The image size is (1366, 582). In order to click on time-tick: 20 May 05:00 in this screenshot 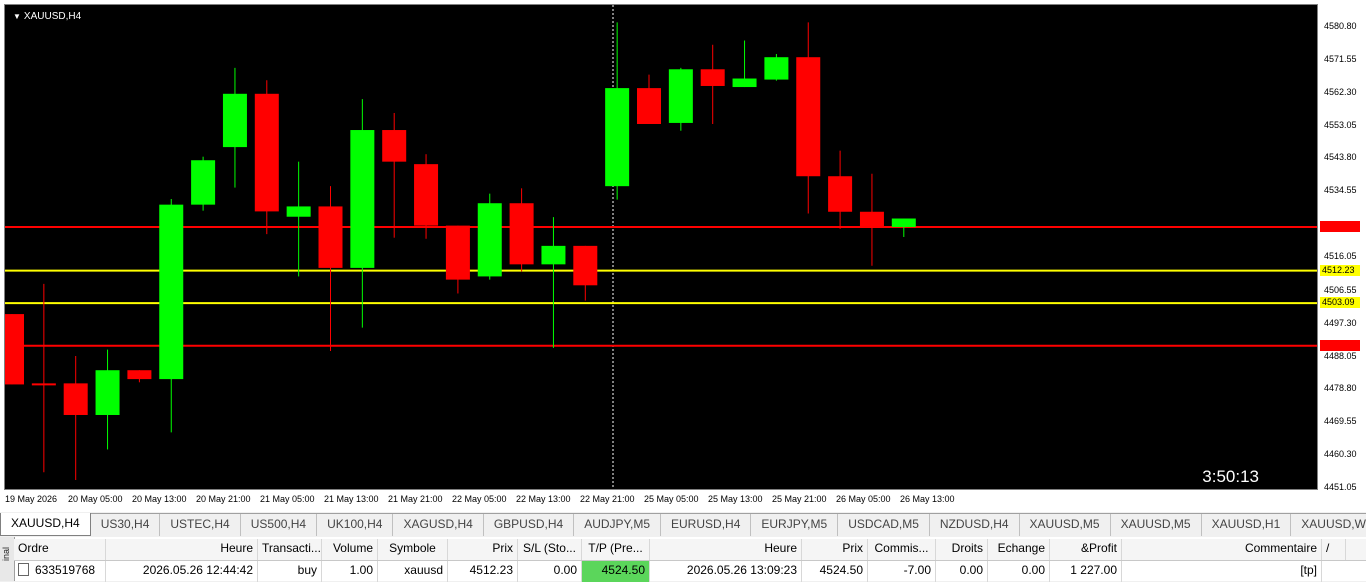, I will do `click(95, 499)`.